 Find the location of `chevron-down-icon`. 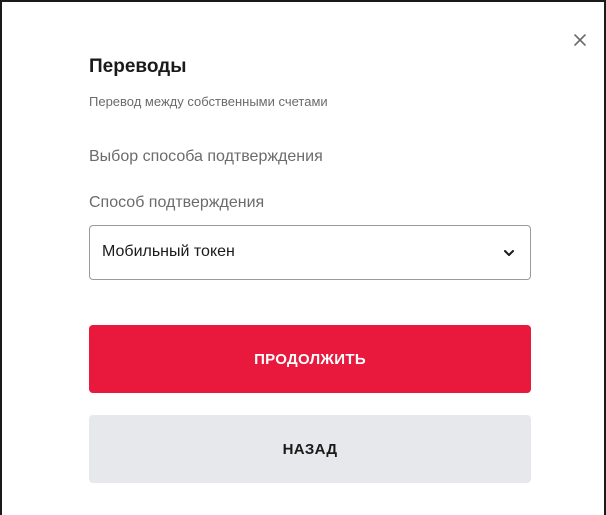

chevron-down-icon is located at coordinates (509, 253).